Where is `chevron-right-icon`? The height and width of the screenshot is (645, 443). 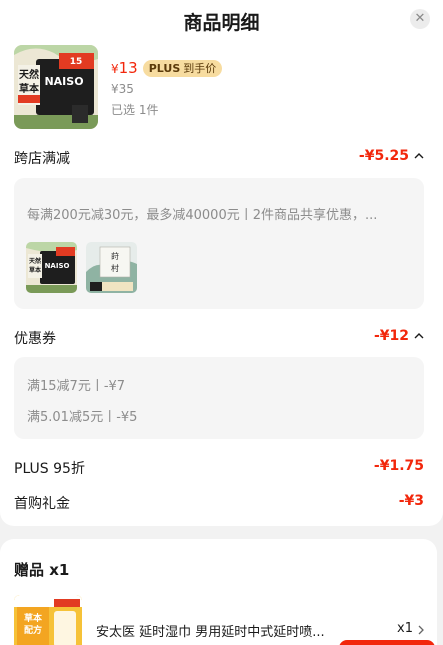
chevron-right-icon is located at coordinates (421, 630).